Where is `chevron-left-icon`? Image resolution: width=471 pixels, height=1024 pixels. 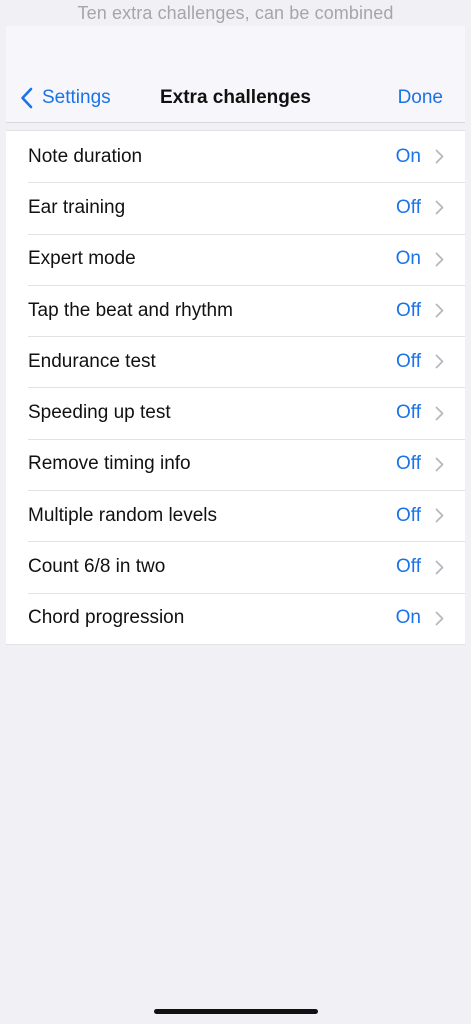 chevron-left-icon is located at coordinates (27, 98).